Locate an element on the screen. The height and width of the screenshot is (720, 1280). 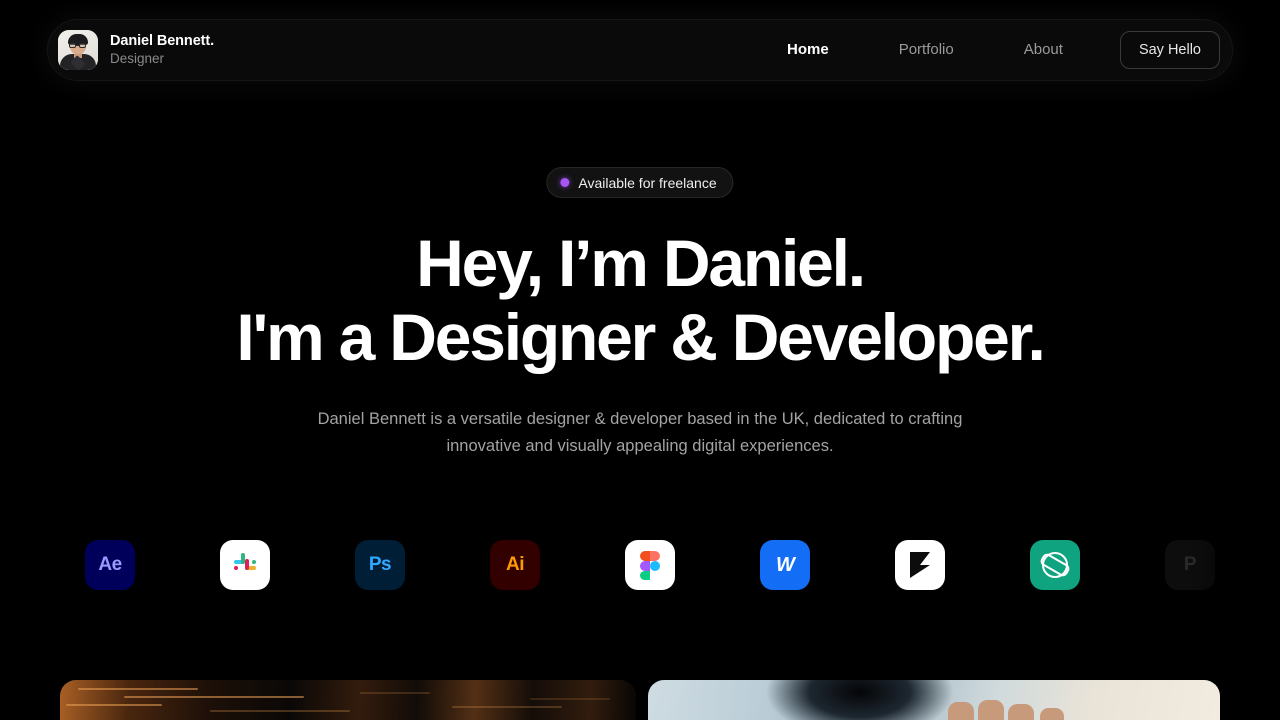
project-card-dark is located at coordinates (348, 700).